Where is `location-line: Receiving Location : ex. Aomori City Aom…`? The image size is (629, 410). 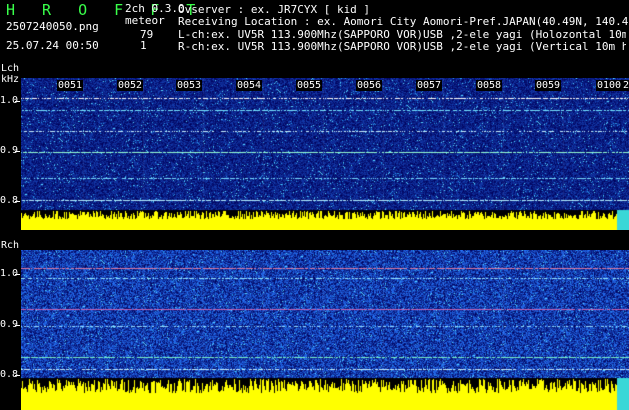
location-line: Receiving Location : ex. Aomori City Aom… is located at coordinates (403, 21).